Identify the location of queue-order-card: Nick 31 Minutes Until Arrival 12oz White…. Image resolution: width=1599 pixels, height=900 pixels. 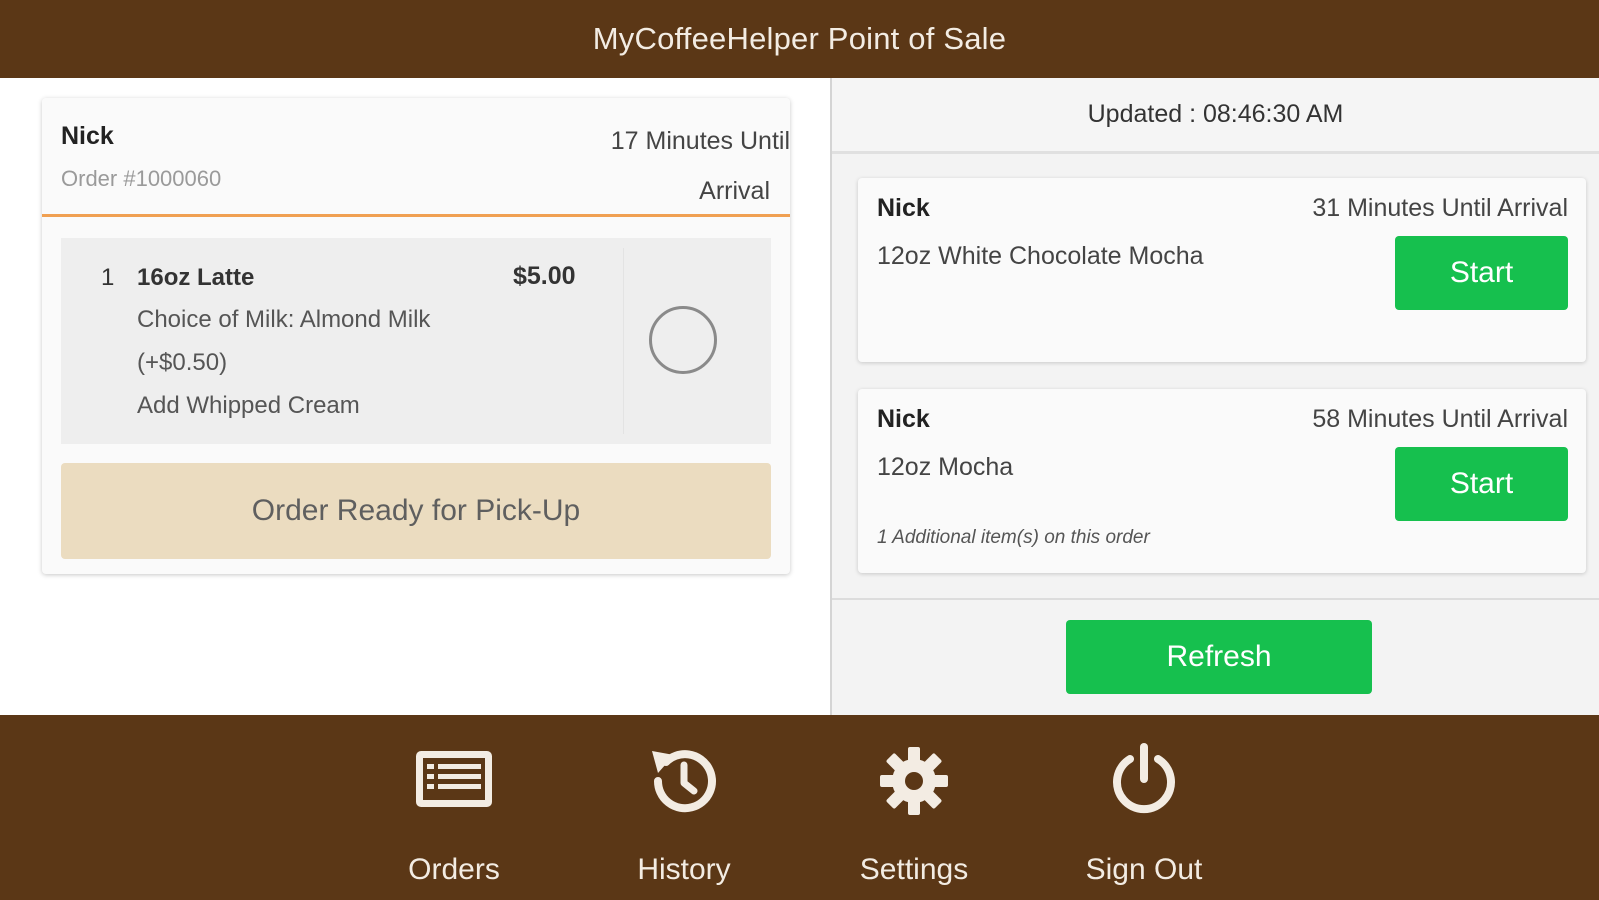
(1222, 270).